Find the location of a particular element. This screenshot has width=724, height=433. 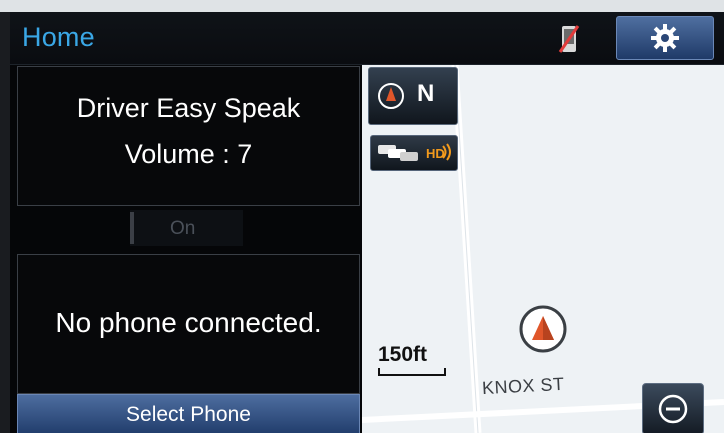

volume-readout: Volume : 7 is located at coordinates (188, 154).